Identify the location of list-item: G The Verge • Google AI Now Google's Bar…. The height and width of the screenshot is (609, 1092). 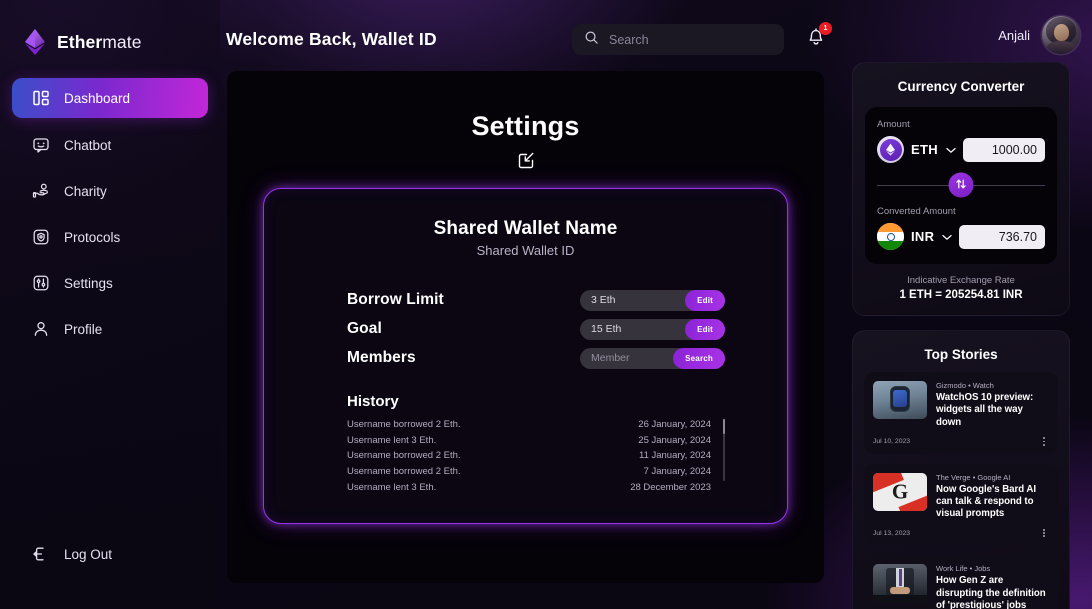
(961, 504).